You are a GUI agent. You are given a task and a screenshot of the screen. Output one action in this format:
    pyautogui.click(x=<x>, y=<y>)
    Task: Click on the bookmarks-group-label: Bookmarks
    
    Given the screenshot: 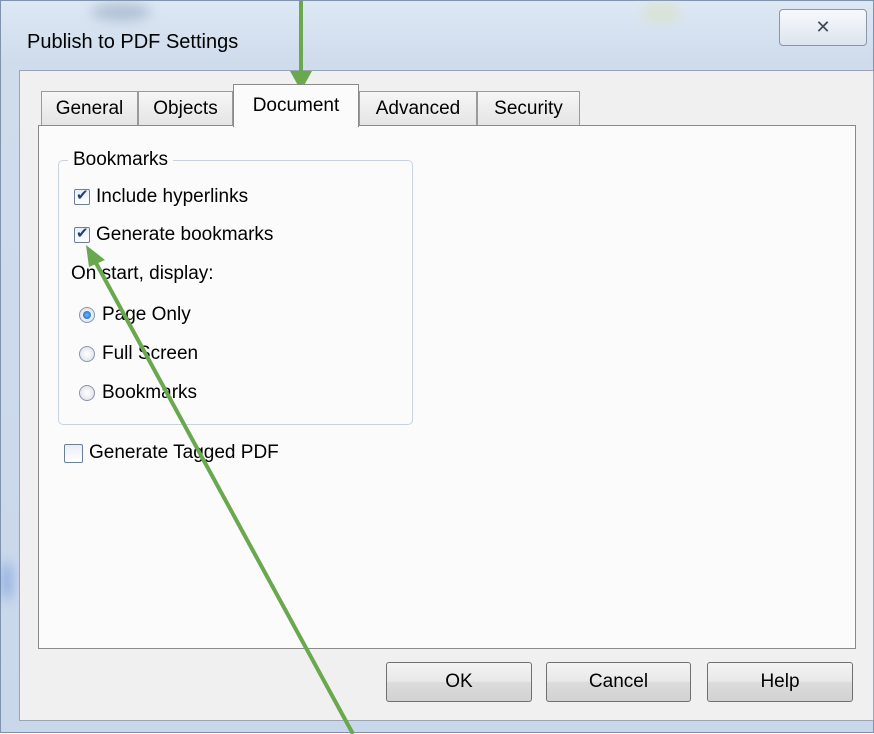 What is the action you would take?
    pyautogui.click(x=121, y=160)
    